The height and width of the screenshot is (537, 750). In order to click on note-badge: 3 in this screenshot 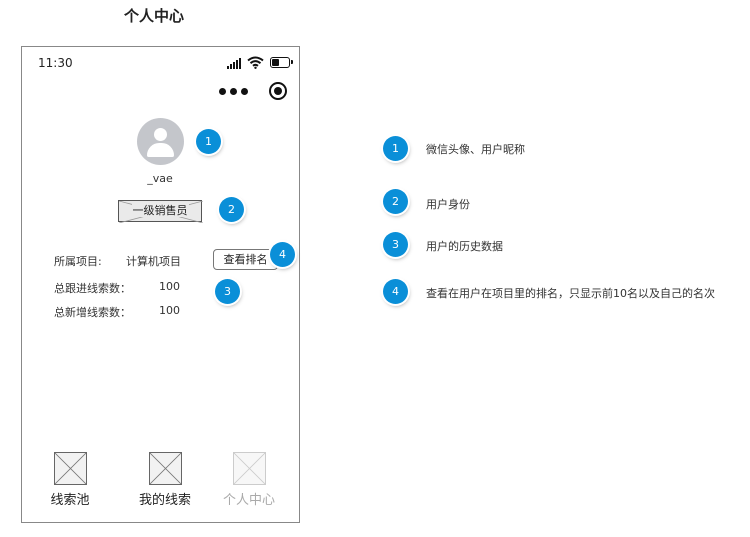, I will do `click(395, 244)`.